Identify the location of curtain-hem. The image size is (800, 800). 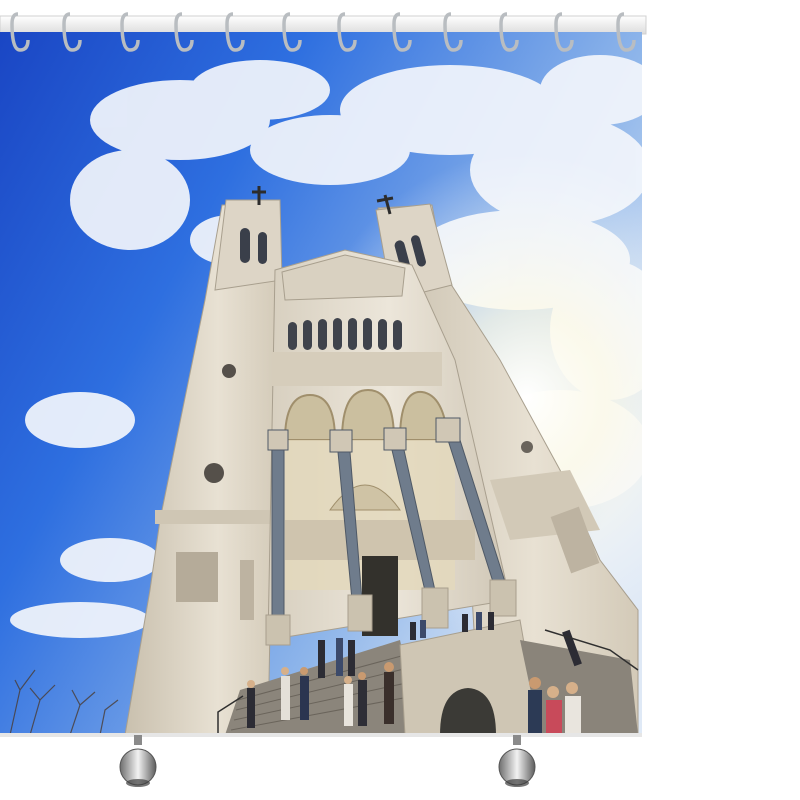
(321, 735).